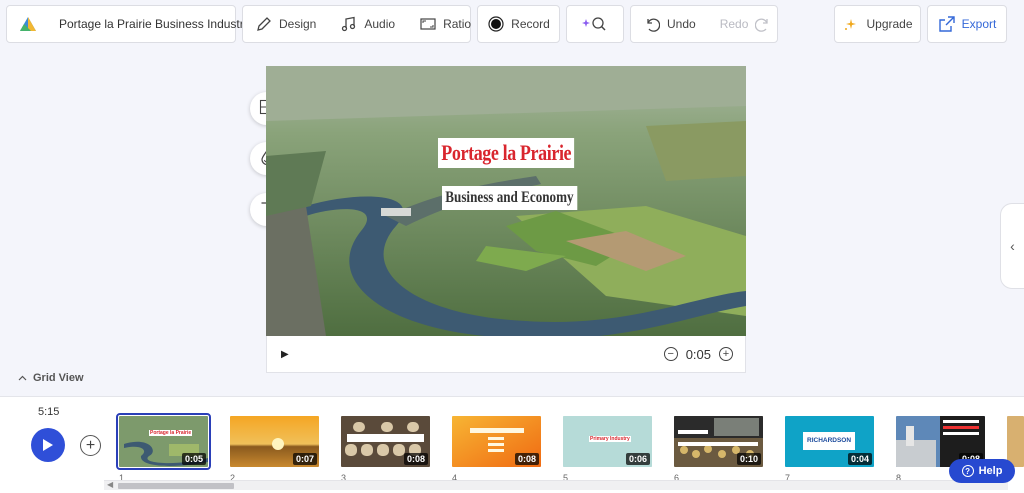 The height and width of the screenshot is (493, 1024). What do you see at coordinates (176, 486) in the screenshot?
I see `scrollbar-thumb` at bounding box center [176, 486].